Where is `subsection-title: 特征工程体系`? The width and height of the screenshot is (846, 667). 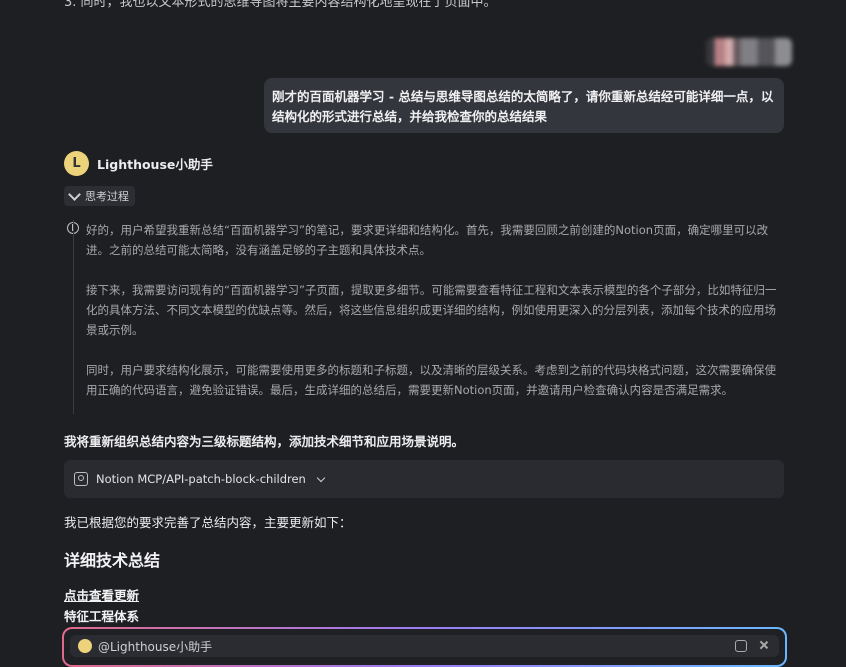
subsection-title: 特征工程体系 is located at coordinates (102, 616).